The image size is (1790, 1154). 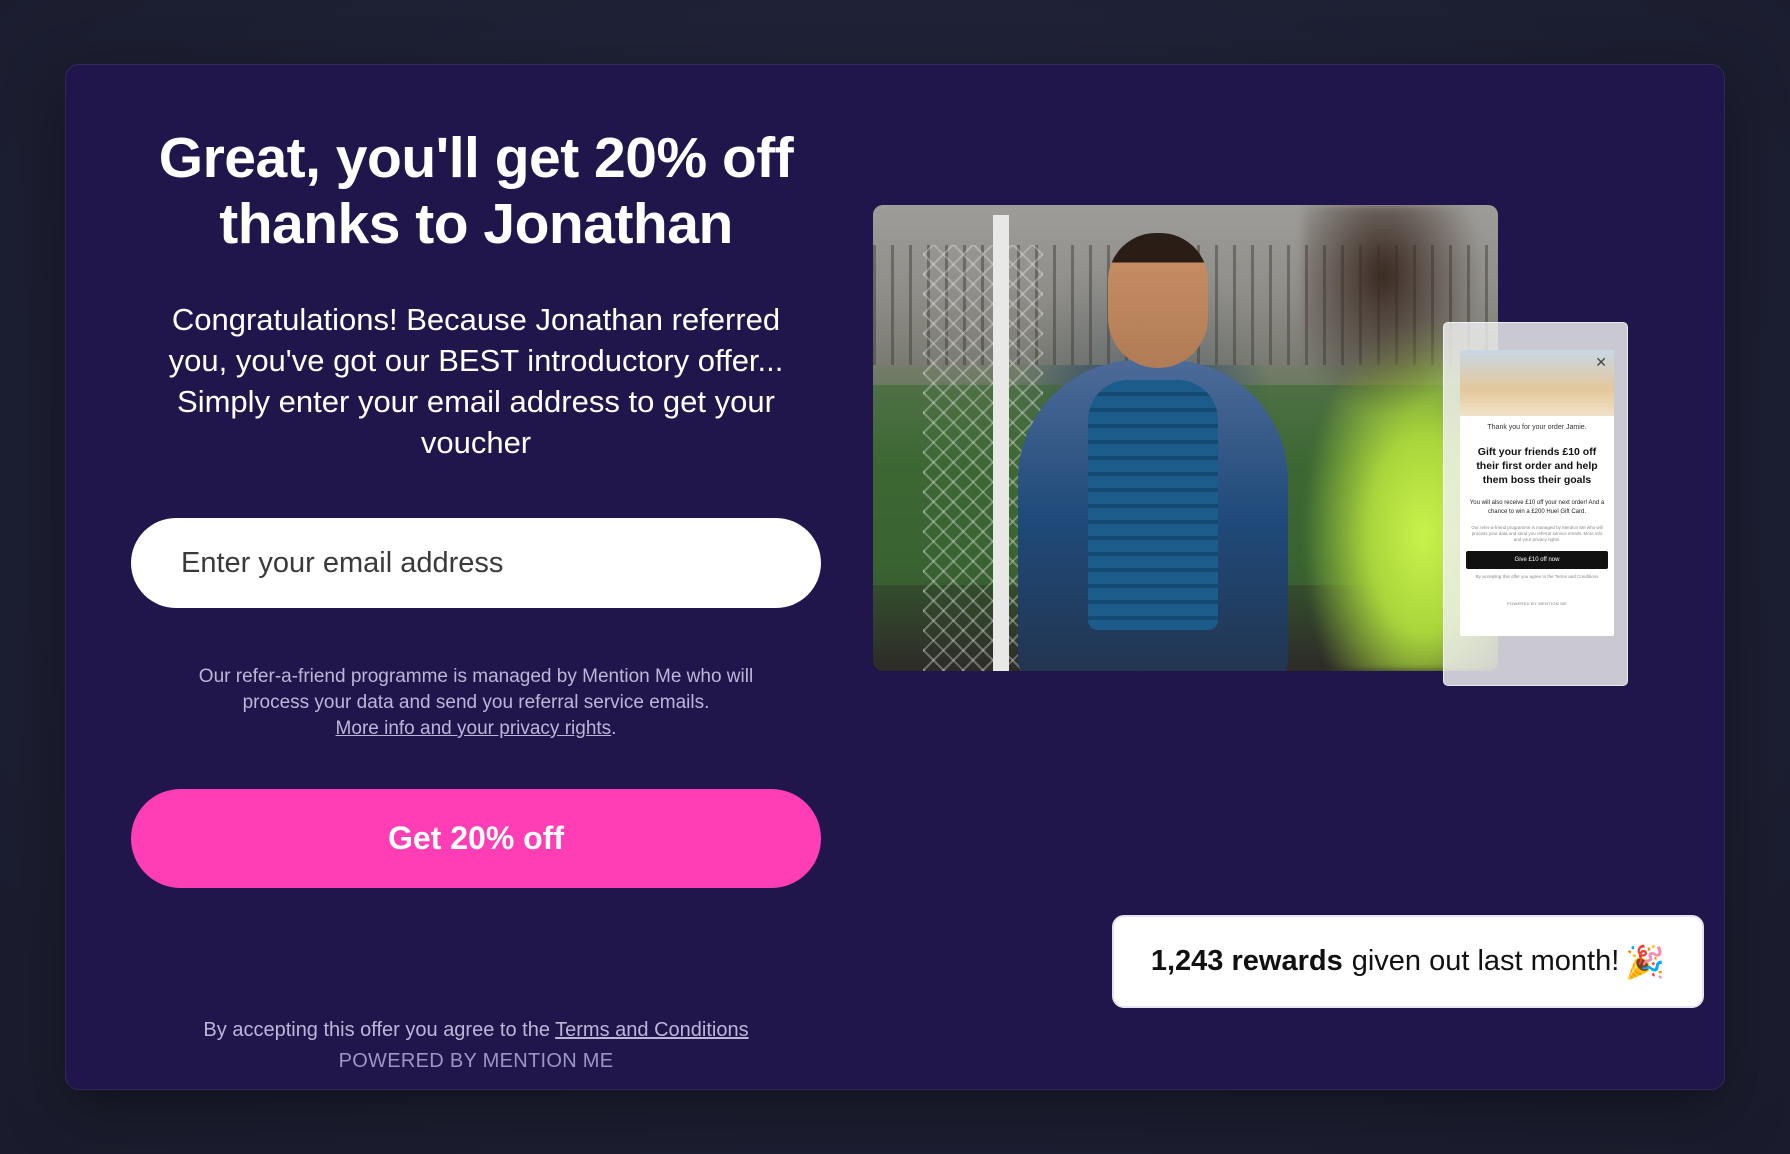 I want to click on privacy-suffix: ., so click(x=614, y=728).